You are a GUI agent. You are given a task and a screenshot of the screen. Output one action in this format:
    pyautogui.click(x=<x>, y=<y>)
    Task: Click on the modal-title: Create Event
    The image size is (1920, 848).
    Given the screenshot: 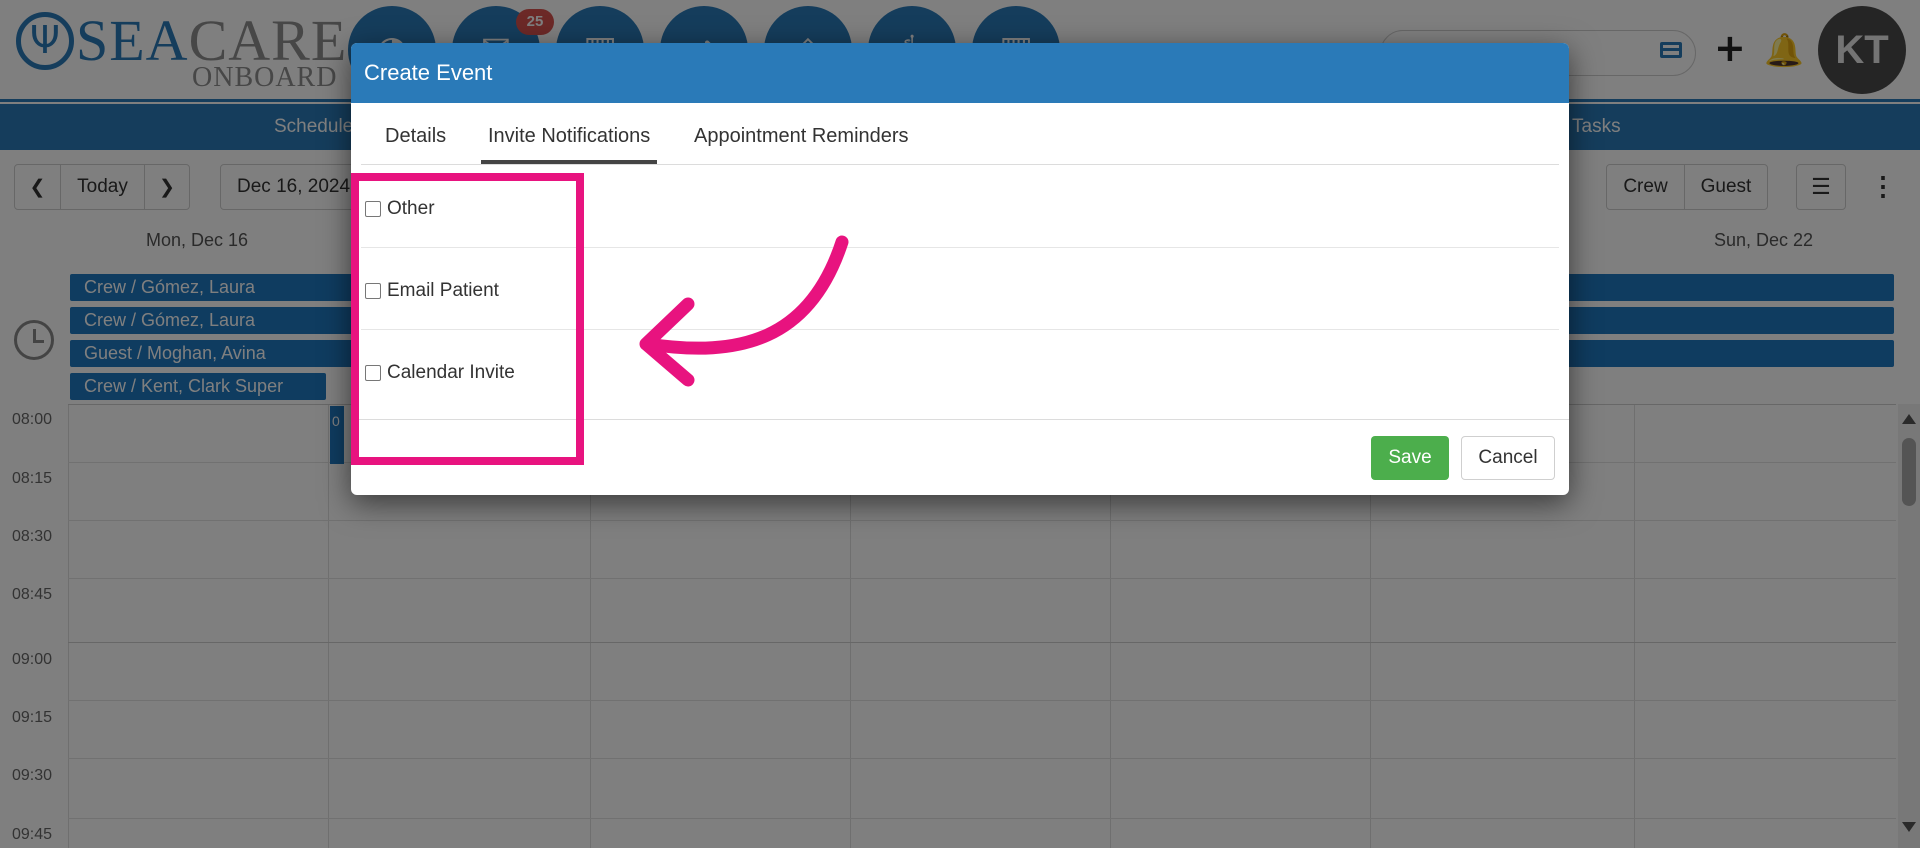 What is the action you would take?
    pyautogui.click(x=428, y=72)
    